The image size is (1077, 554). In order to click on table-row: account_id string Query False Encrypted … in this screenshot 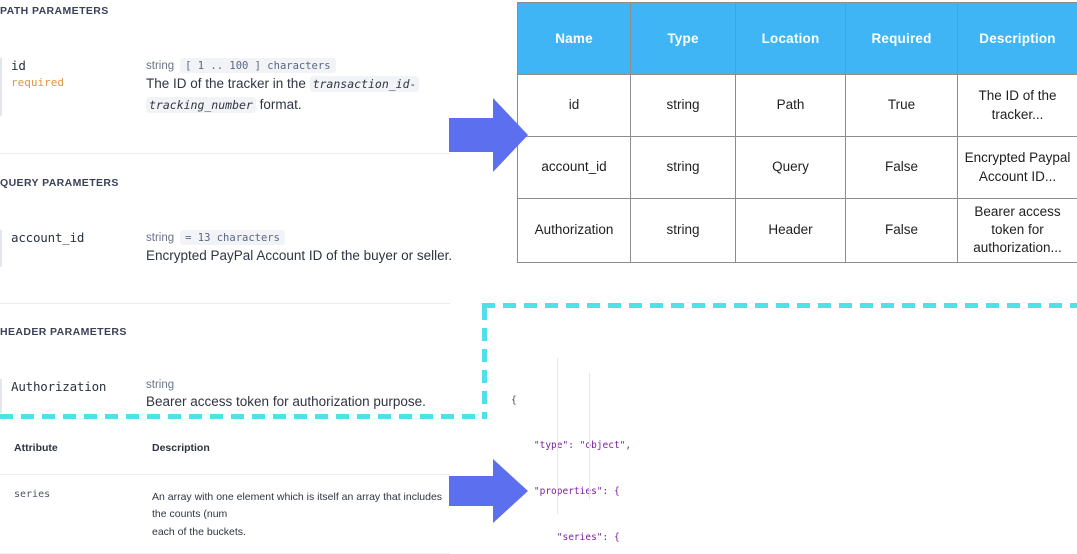, I will do `click(797, 167)`.